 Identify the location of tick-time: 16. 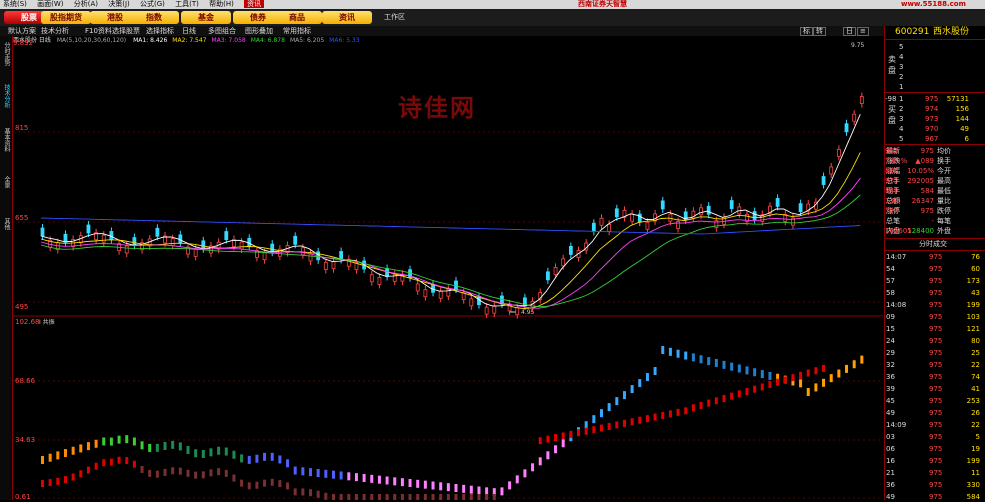
(890, 461).